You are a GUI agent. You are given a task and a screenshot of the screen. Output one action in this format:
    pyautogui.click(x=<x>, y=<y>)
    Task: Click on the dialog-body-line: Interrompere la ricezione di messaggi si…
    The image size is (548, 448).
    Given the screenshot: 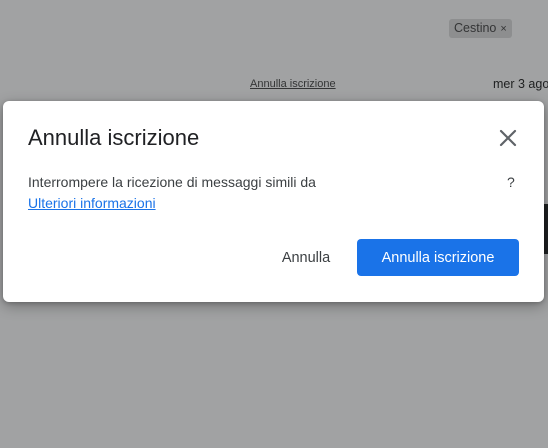 What is the action you would take?
    pyautogui.click(x=273, y=182)
    